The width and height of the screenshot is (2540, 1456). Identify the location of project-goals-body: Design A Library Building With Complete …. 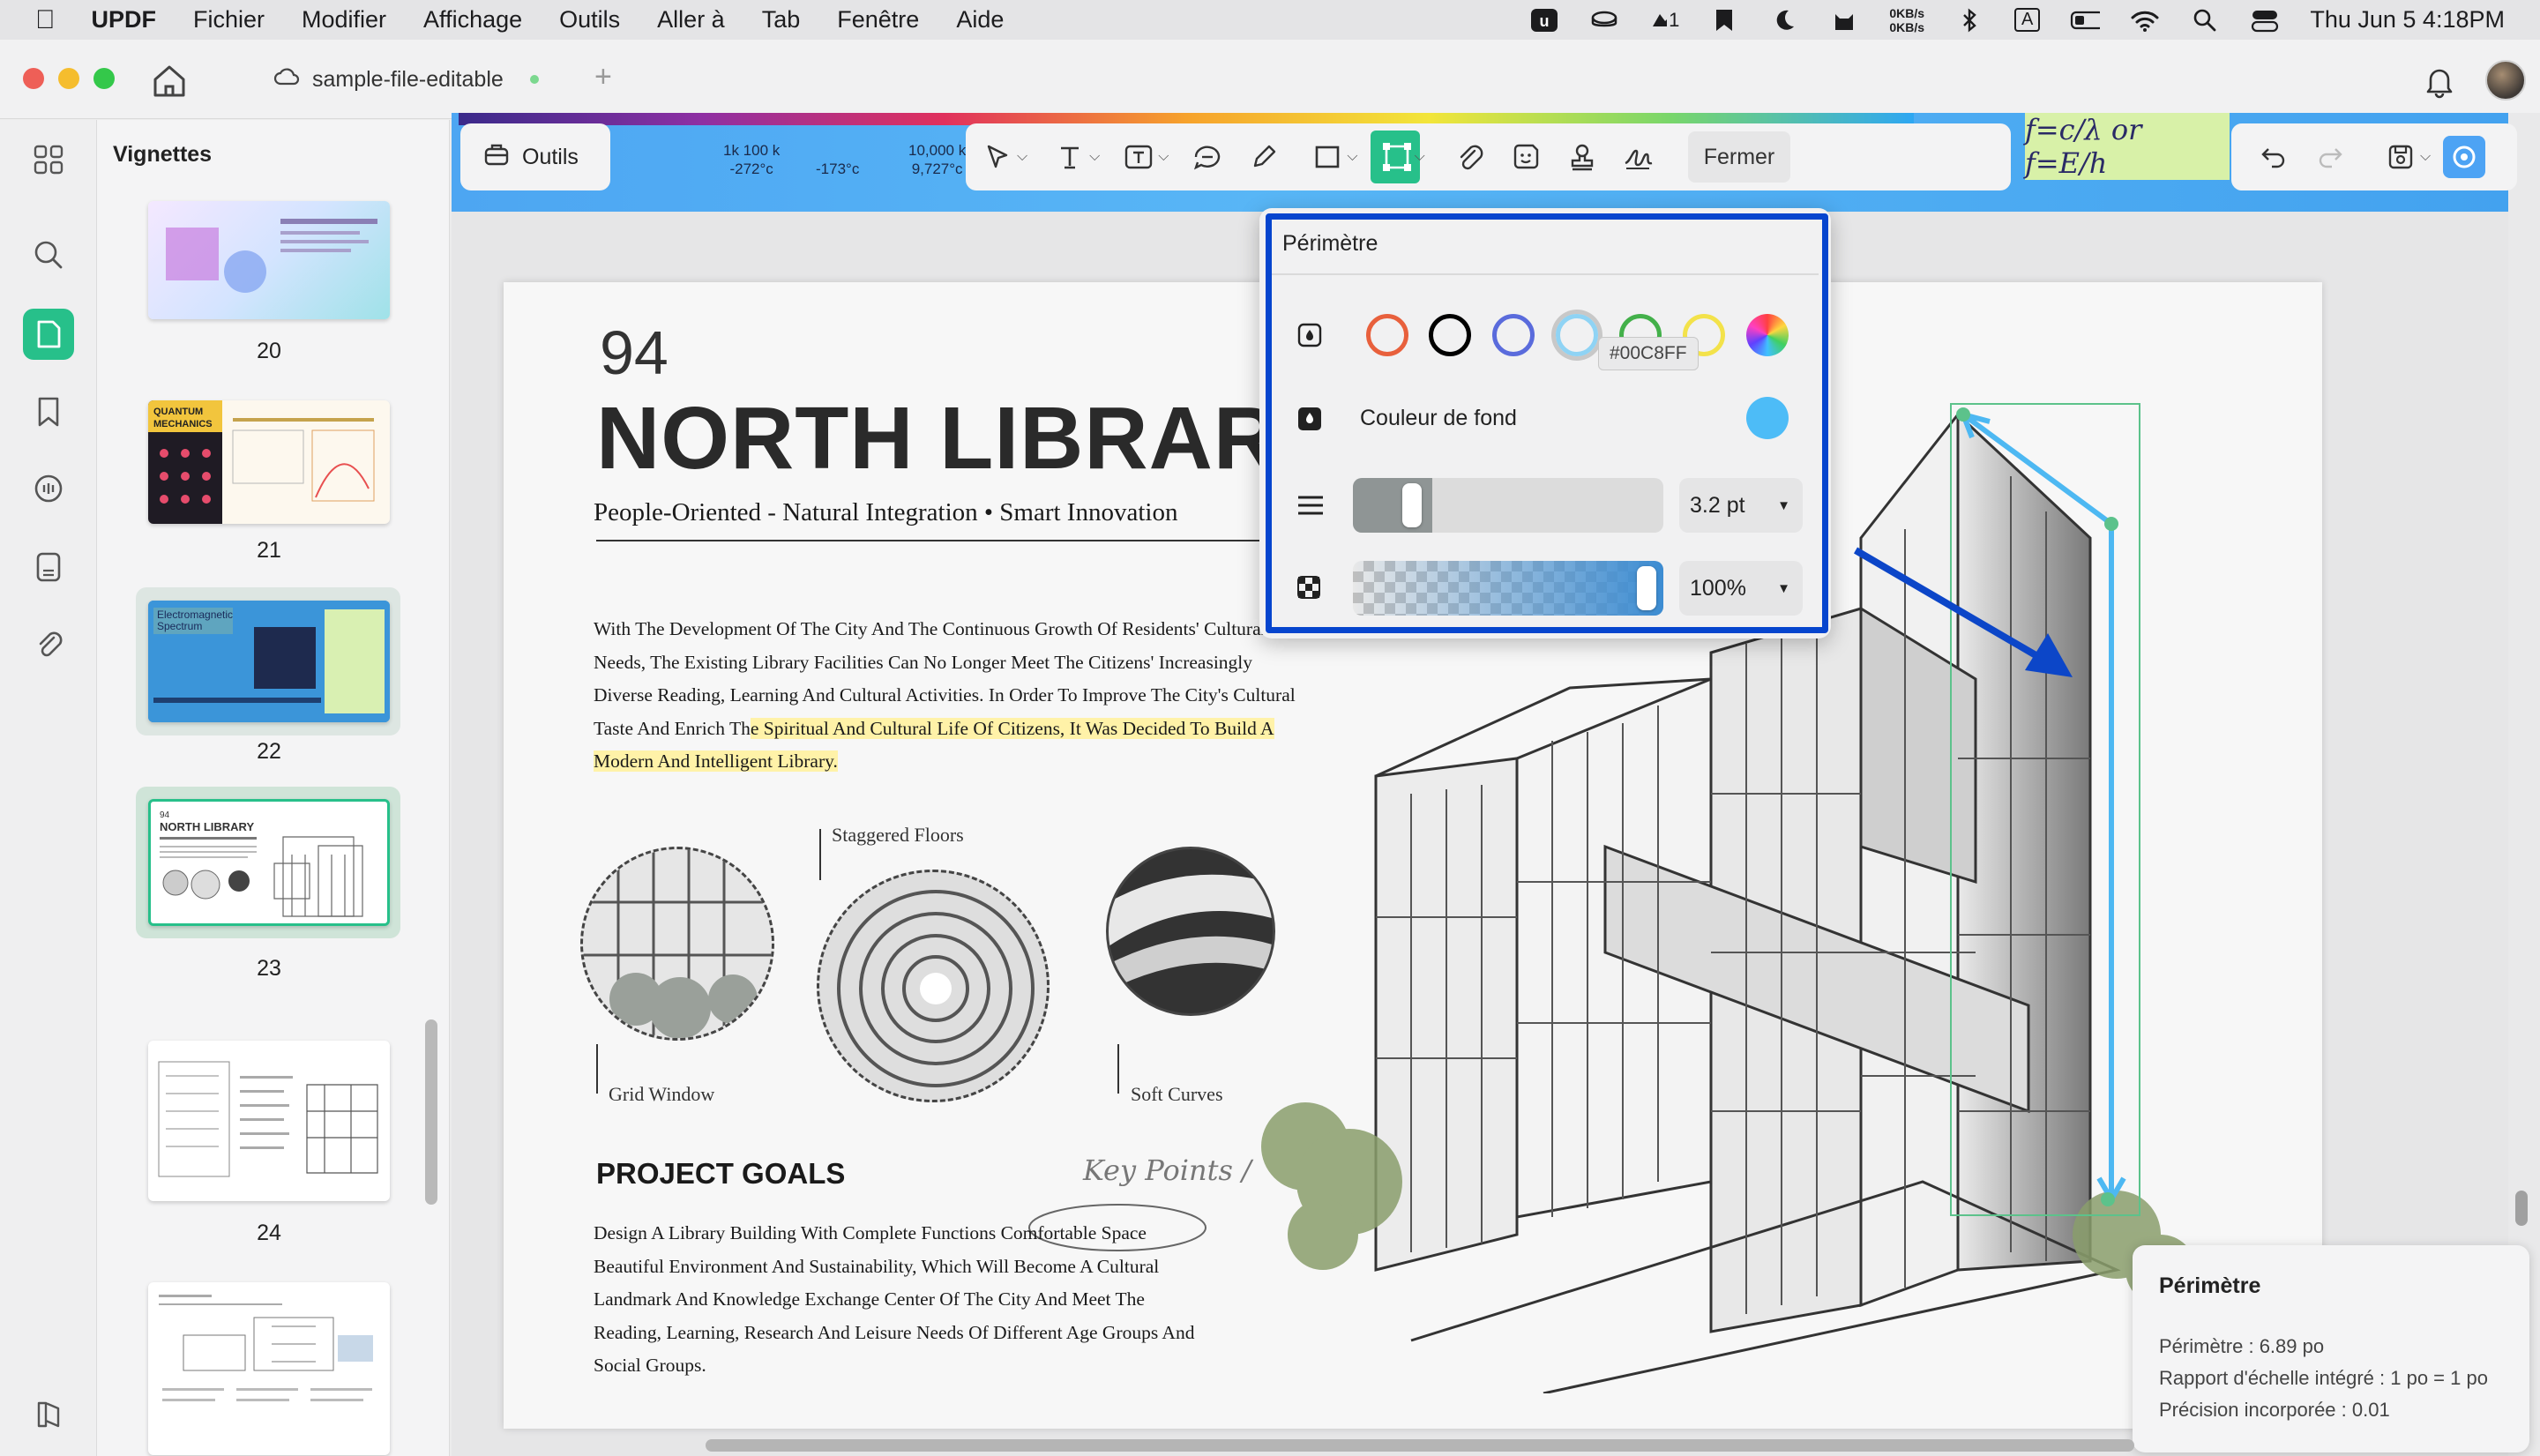
(902, 1300).